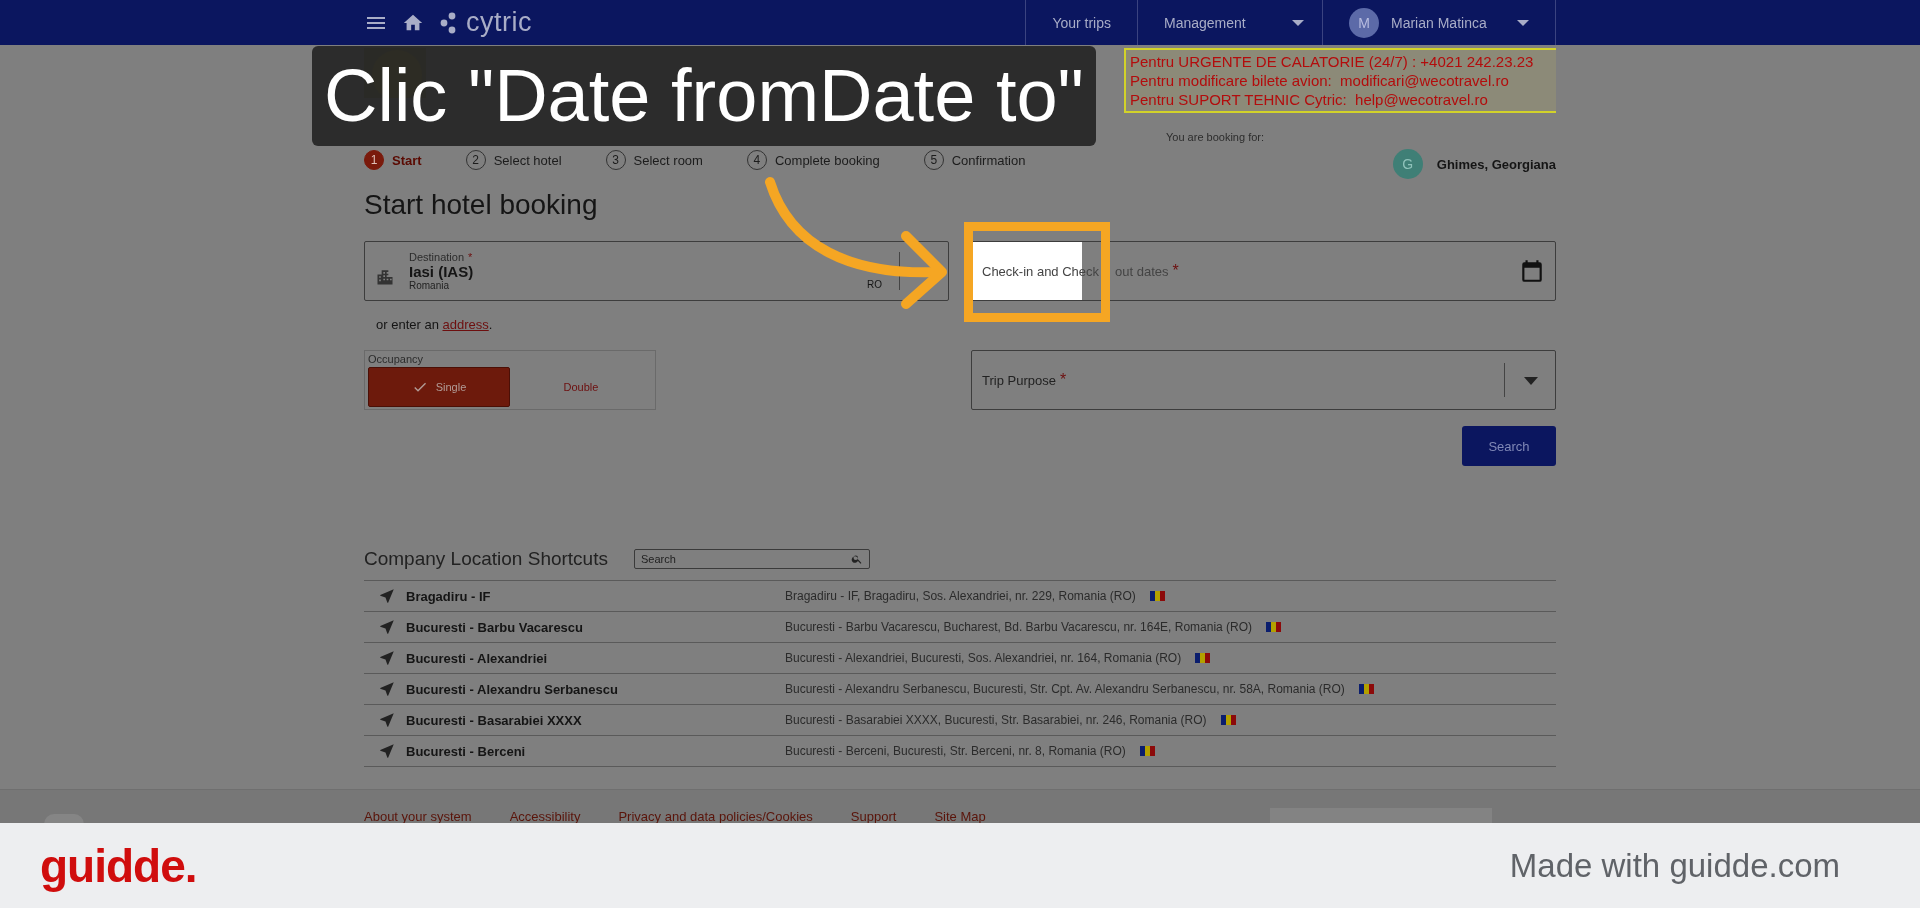  I want to click on calendar-icon, so click(1532, 271).